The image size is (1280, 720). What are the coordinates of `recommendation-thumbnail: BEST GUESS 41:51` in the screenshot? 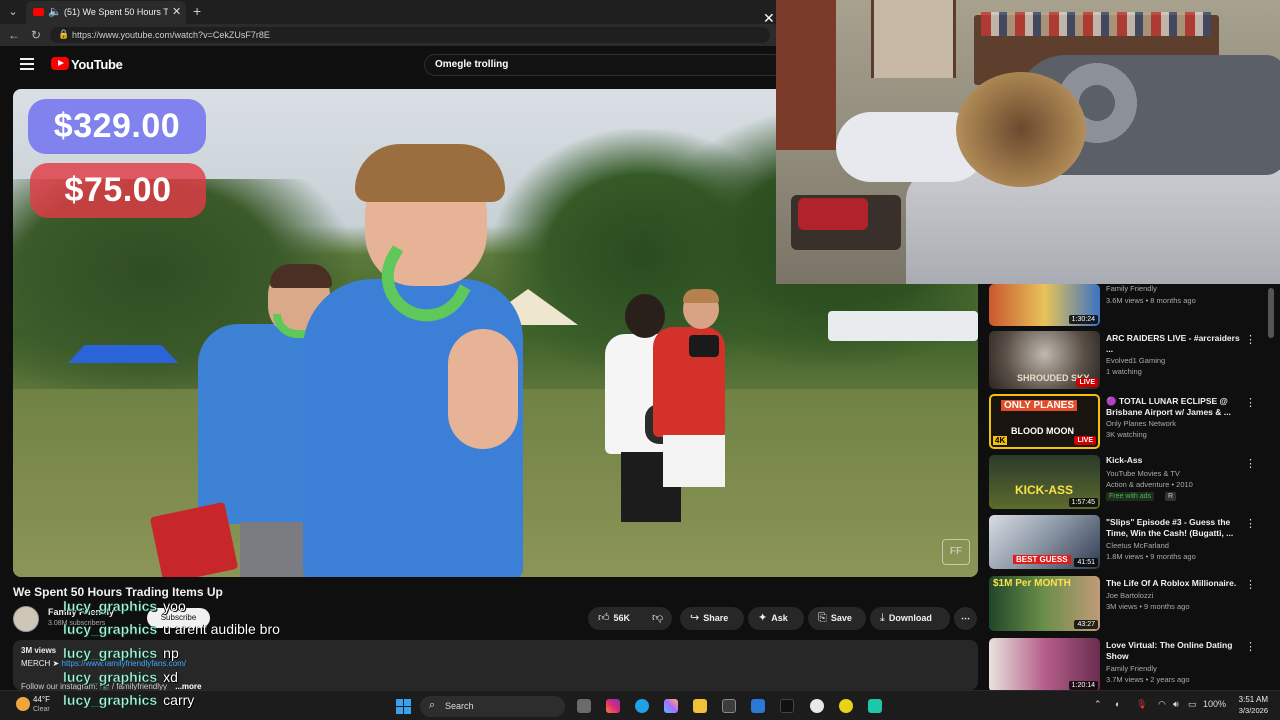 It's located at (1044, 542).